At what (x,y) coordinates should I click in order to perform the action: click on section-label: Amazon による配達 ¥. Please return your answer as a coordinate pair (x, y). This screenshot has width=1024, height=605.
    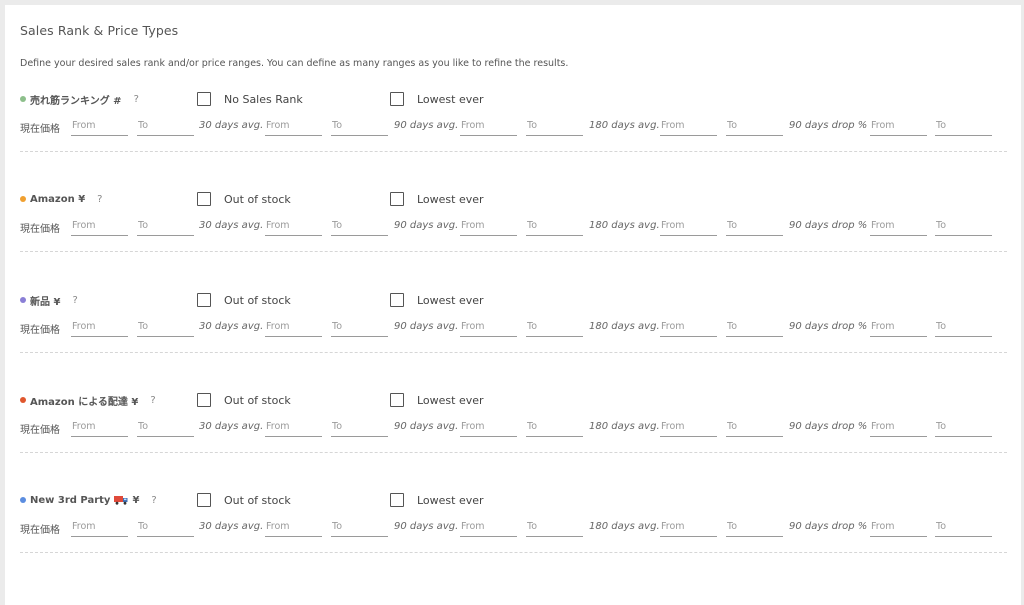
    Looking at the image, I should click on (84, 402).